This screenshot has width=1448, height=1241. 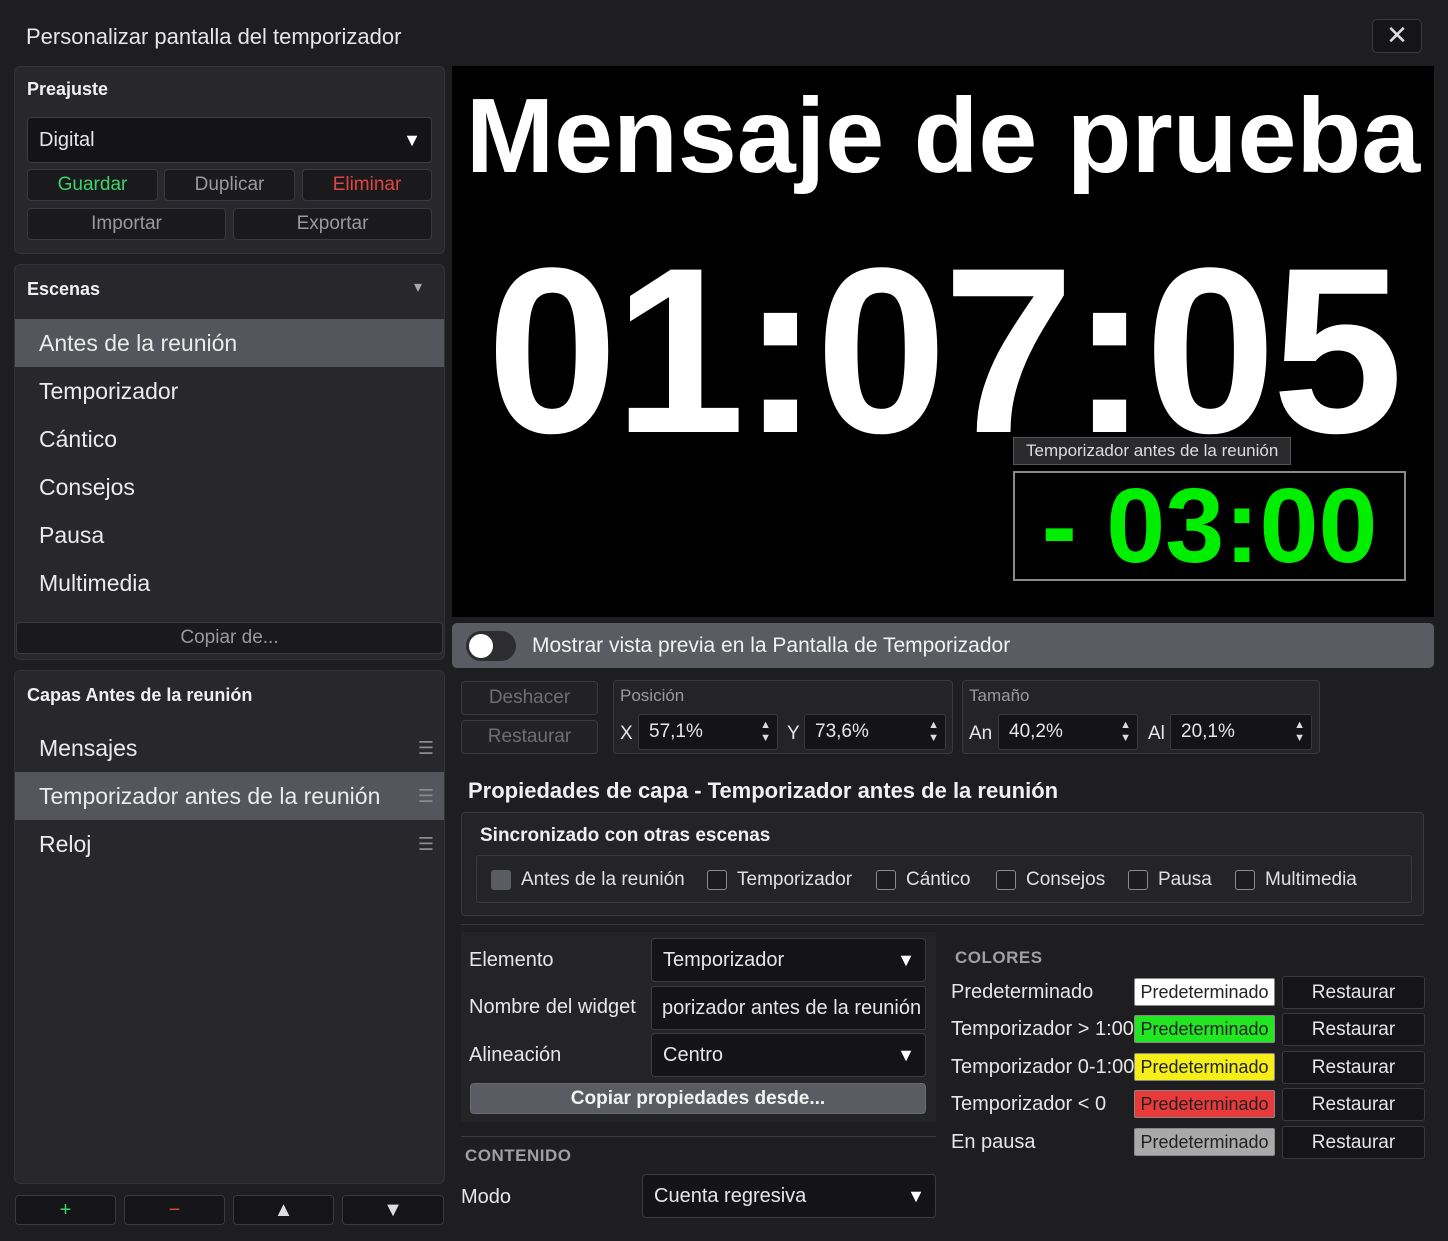 I want to click on mode-label: Modo, so click(x=486, y=1197).